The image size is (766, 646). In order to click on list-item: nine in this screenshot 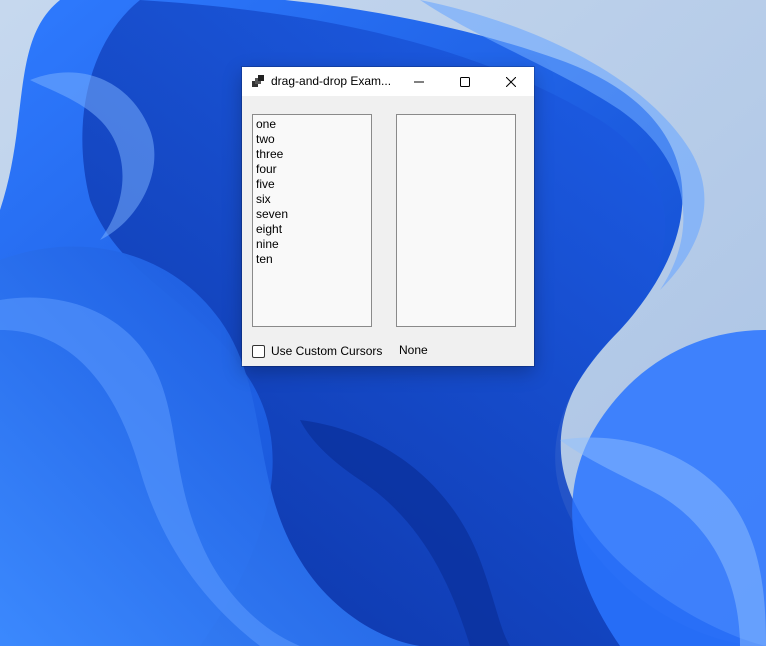, I will do `click(312, 244)`.